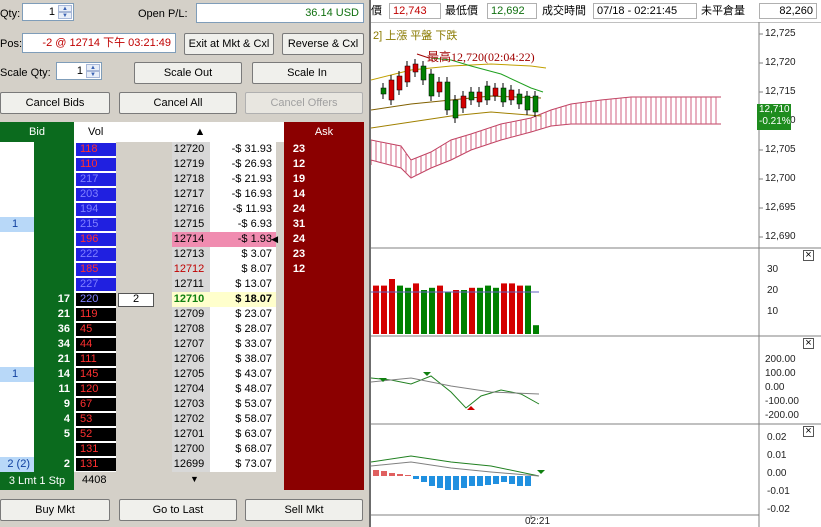 The image size is (821, 527). Describe the element at coordinates (191, 344) in the screenshot. I see `price-cell: 12707` at that location.